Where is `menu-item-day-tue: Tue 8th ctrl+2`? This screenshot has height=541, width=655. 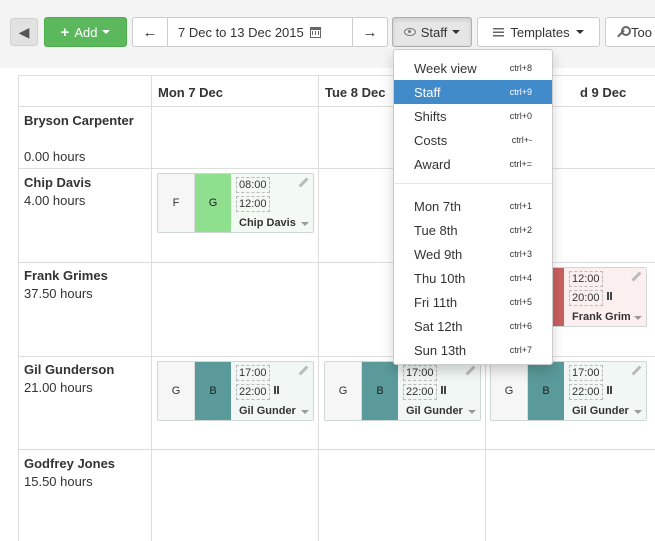 menu-item-day-tue: Tue 8th ctrl+2 is located at coordinates (473, 230).